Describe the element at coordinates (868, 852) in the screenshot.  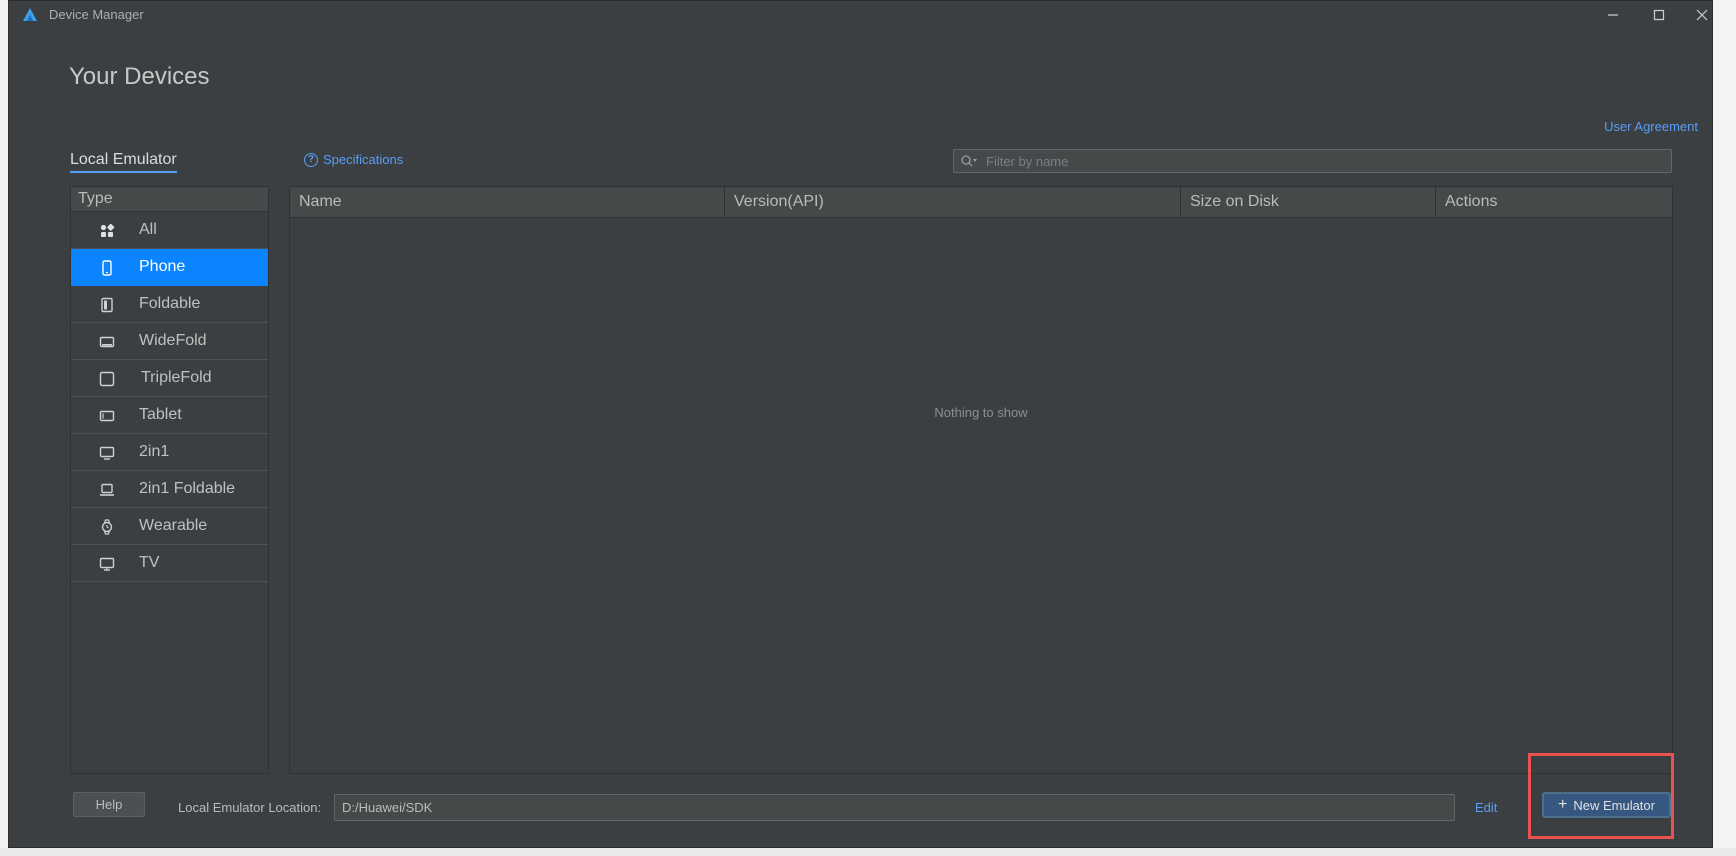
I see `background-app-bottom` at that location.